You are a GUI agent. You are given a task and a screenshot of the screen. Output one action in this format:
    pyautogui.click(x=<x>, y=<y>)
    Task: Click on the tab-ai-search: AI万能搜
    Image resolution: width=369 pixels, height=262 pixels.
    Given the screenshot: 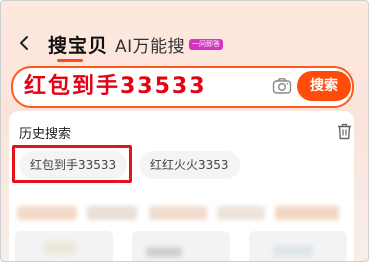 What is the action you would take?
    pyautogui.click(x=150, y=44)
    